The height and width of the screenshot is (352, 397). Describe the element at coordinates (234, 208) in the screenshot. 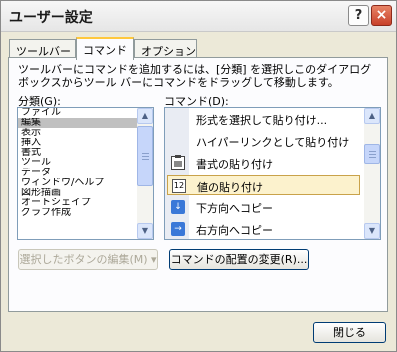

I see `command-label: 下方向へコピー` at that location.